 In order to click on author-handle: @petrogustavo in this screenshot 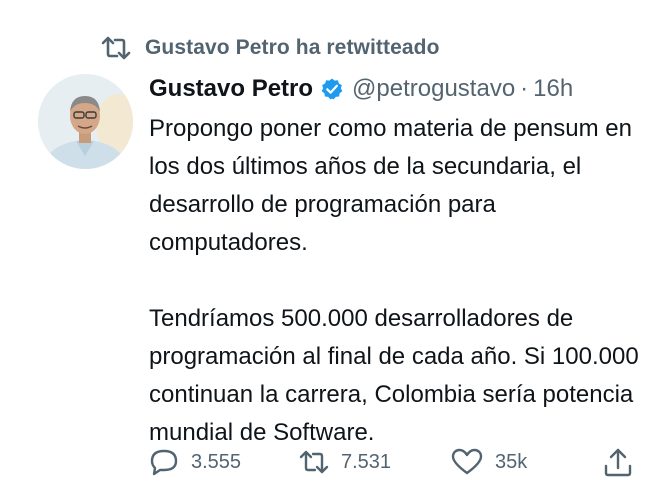, I will do `click(433, 89)`.